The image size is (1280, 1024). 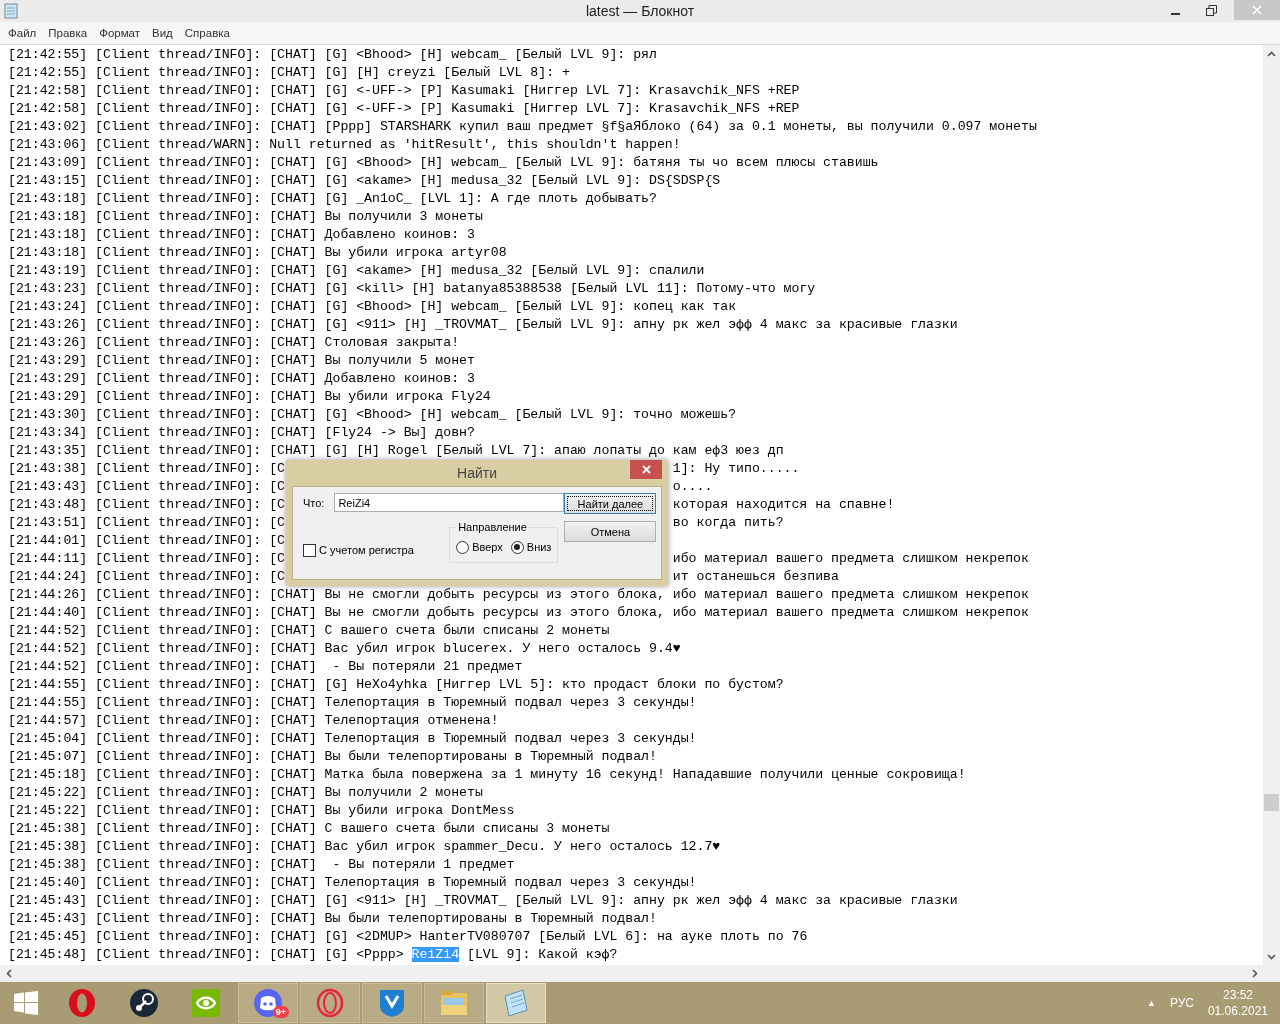 What do you see at coordinates (454, 1003) in the screenshot?
I see `folder-icon` at bounding box center [454, 1003].